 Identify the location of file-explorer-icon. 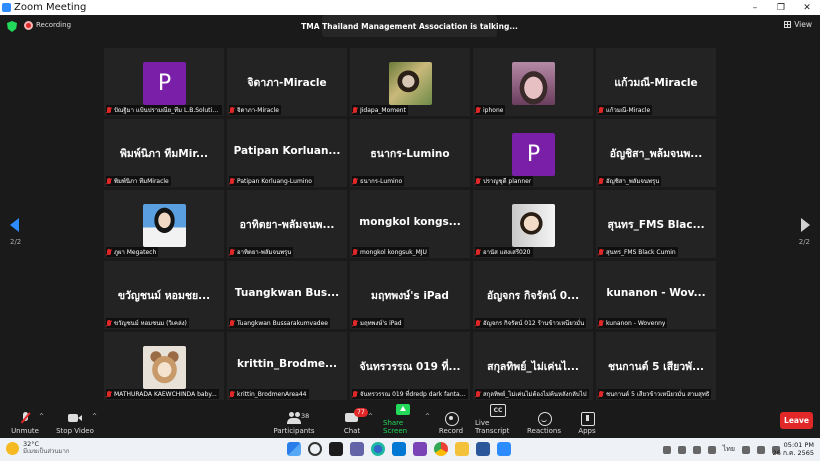
(462, 449).